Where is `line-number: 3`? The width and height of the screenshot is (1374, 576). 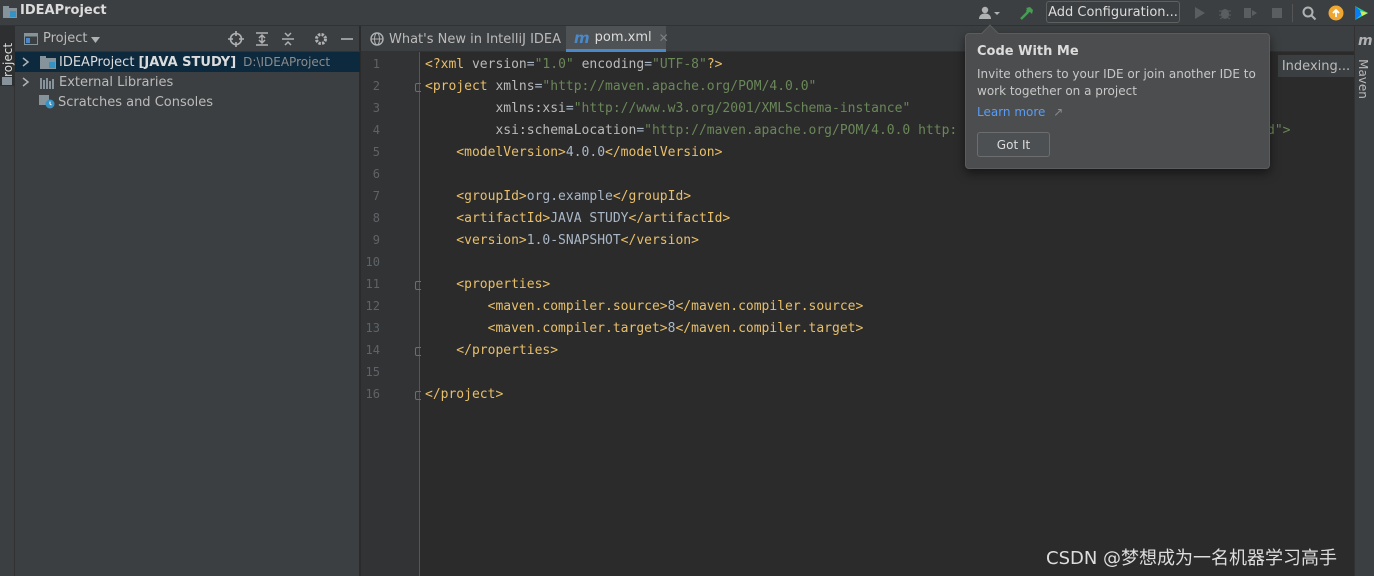 line-number: 3 is located at coordinates (376, 108).